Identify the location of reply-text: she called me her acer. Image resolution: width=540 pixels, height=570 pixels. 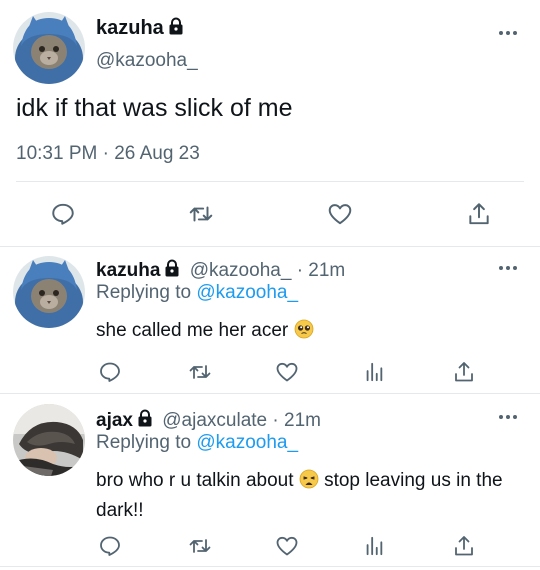
(306, 332).